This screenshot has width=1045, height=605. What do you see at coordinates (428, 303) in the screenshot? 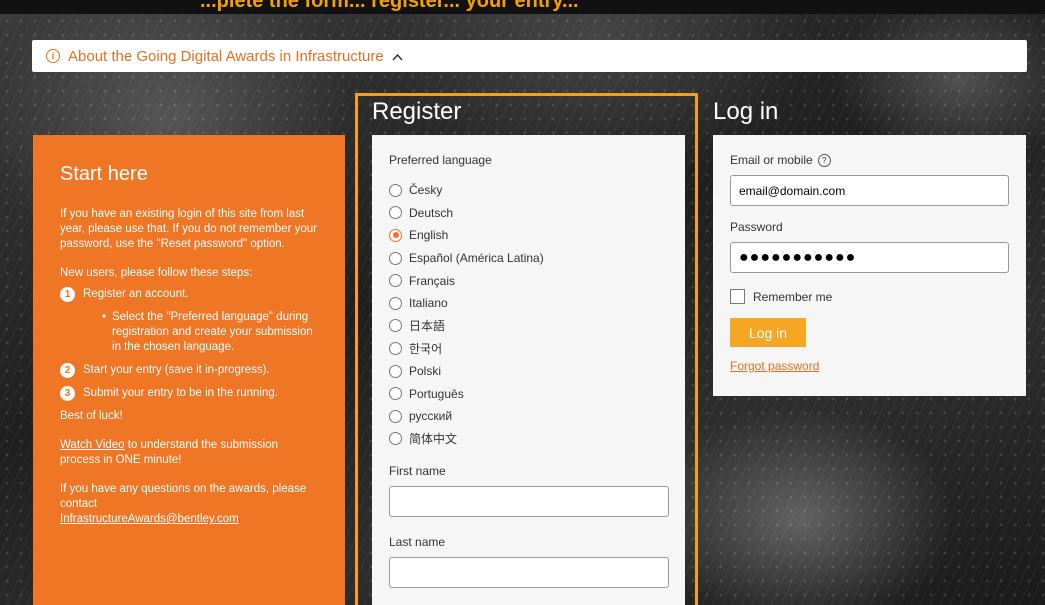
I see `language-label: Italiano` at bounding box center [428, 303].